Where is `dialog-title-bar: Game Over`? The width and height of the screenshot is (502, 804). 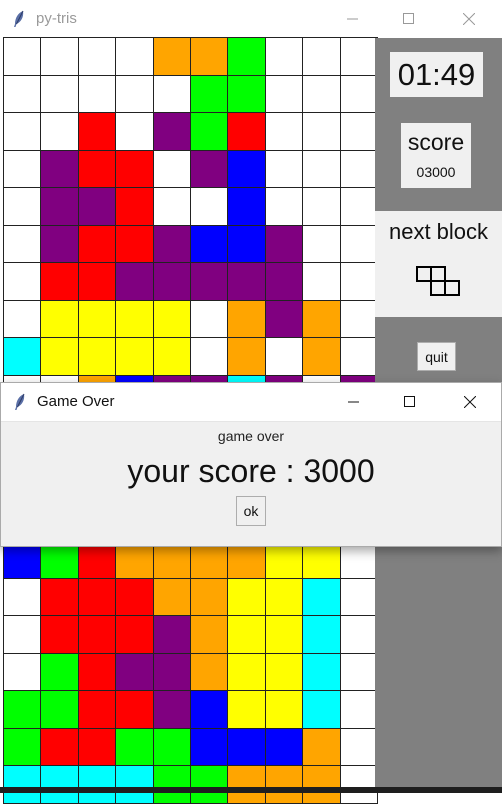 dialog-title-bar: Game Over is located at coordinates (251, 402).